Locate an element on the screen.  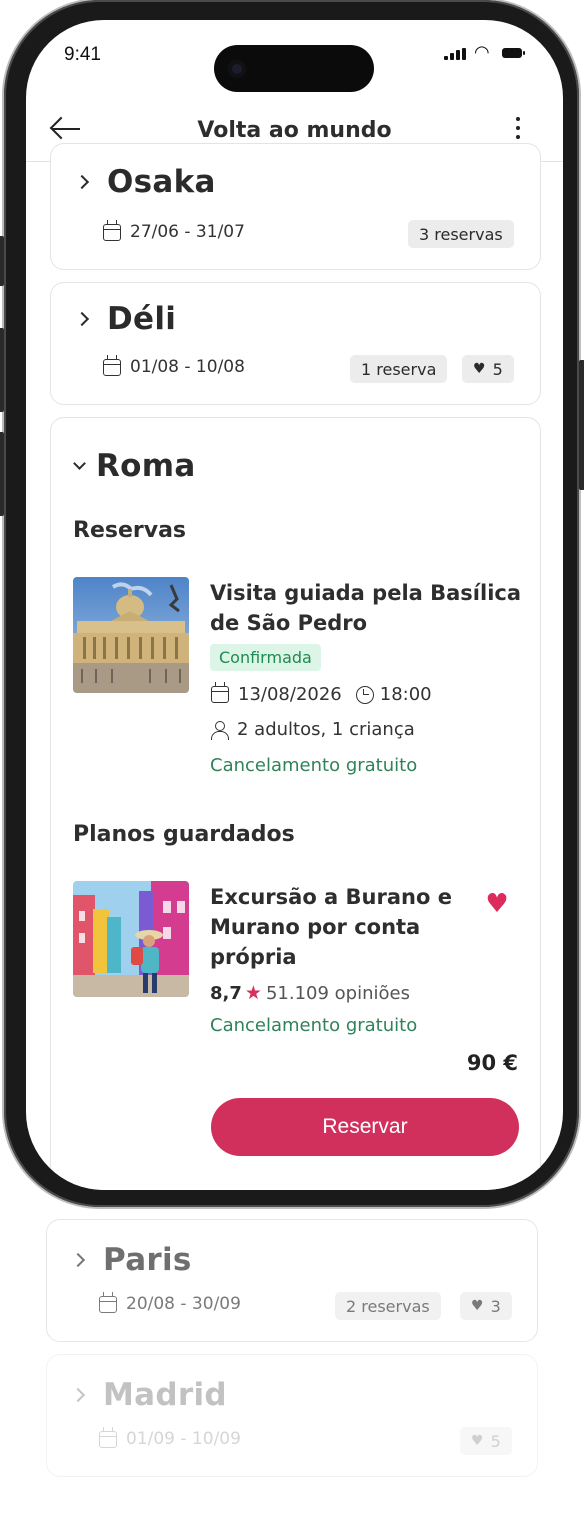
reservations-count: 2 reservas is located at coordinates (388, 1306).